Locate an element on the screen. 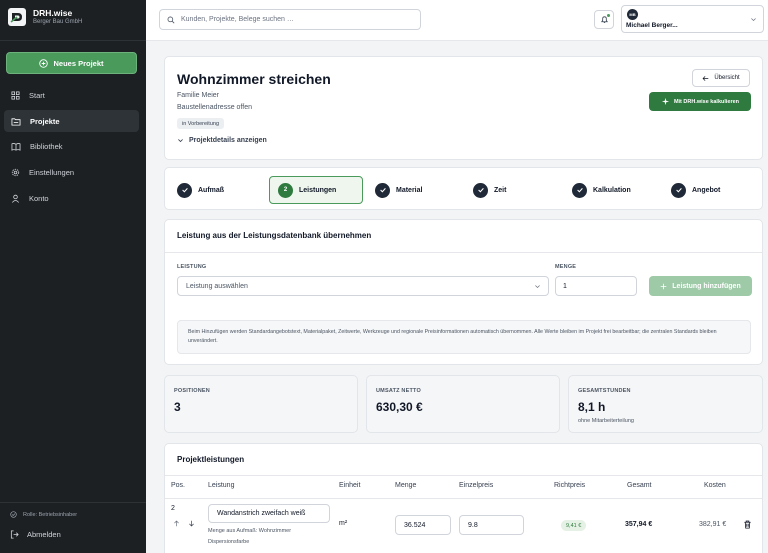 The height and width of the screenshot is (553, 768). step-angebot: Angebot is located at coordinates (695, 190).